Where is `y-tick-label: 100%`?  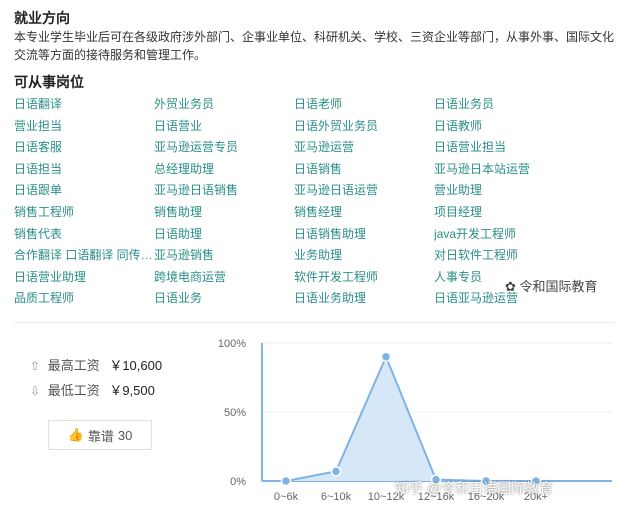
y-tick-label: 100% is located at coordinates (232, 344).